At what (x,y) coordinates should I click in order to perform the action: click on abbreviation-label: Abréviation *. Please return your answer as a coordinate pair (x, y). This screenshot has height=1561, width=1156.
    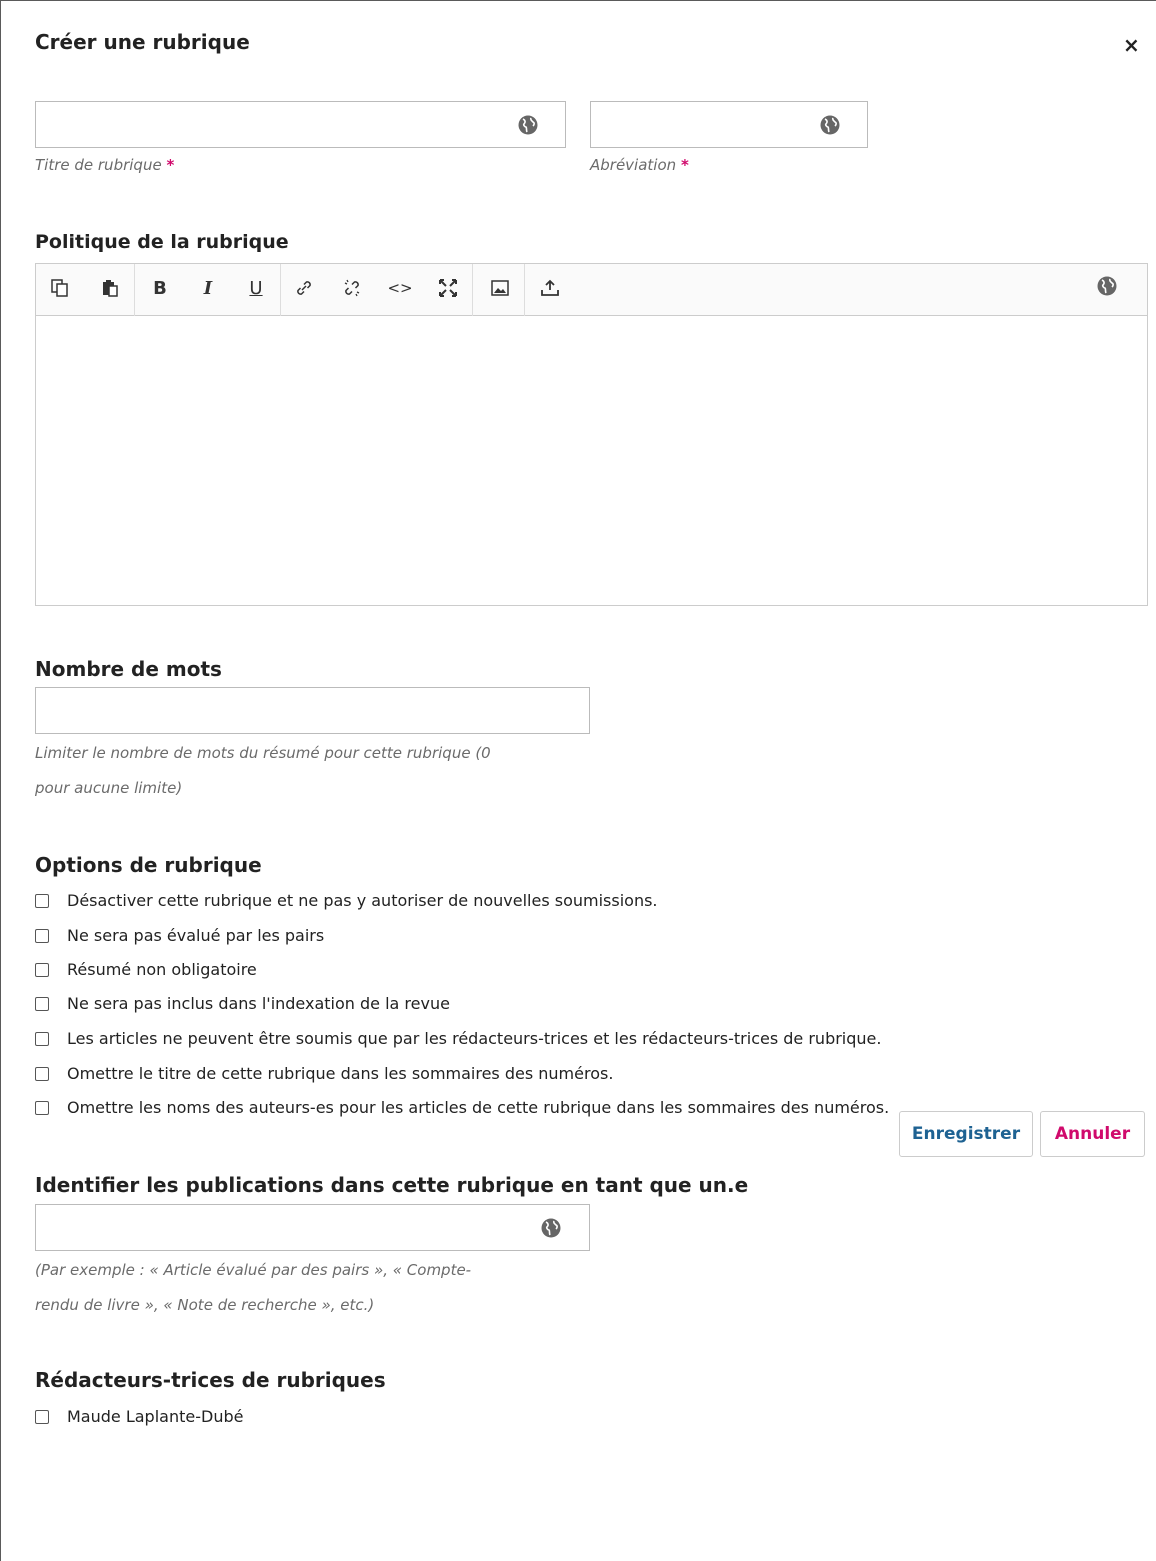
    Looking at the image, I should click on (639, 165).